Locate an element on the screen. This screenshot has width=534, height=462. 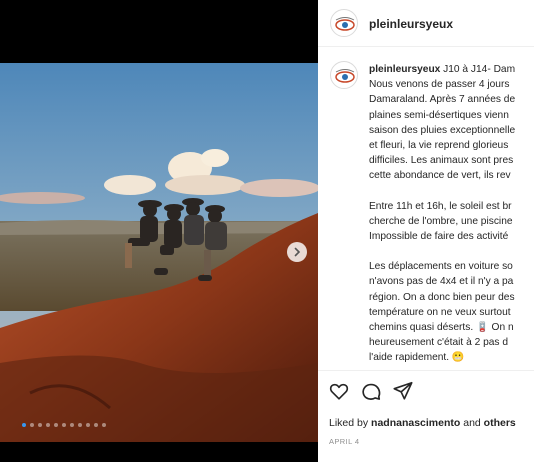
caption-line: Damaraland. Après 7 années de is located at coordinates (442, 100).